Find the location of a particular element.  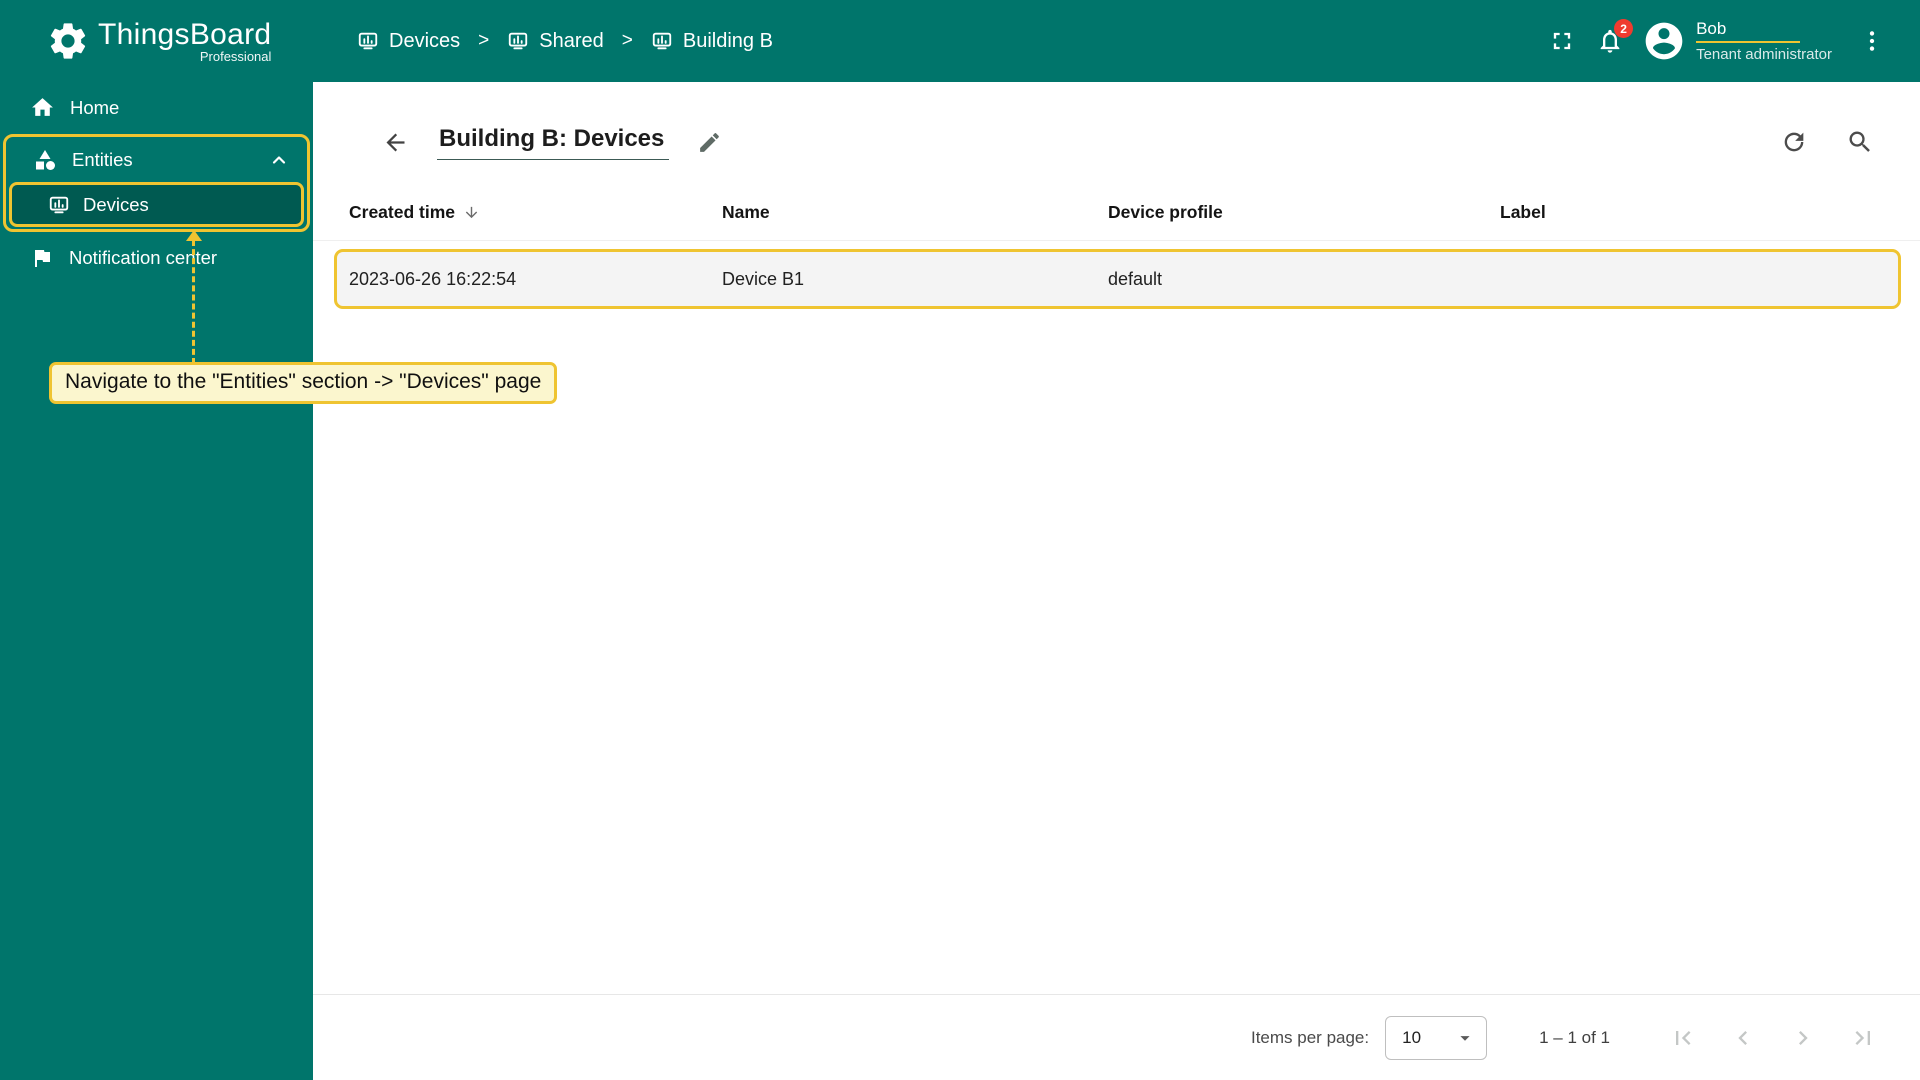

chevron-right-icon is located at coordinates (1803, 1038).